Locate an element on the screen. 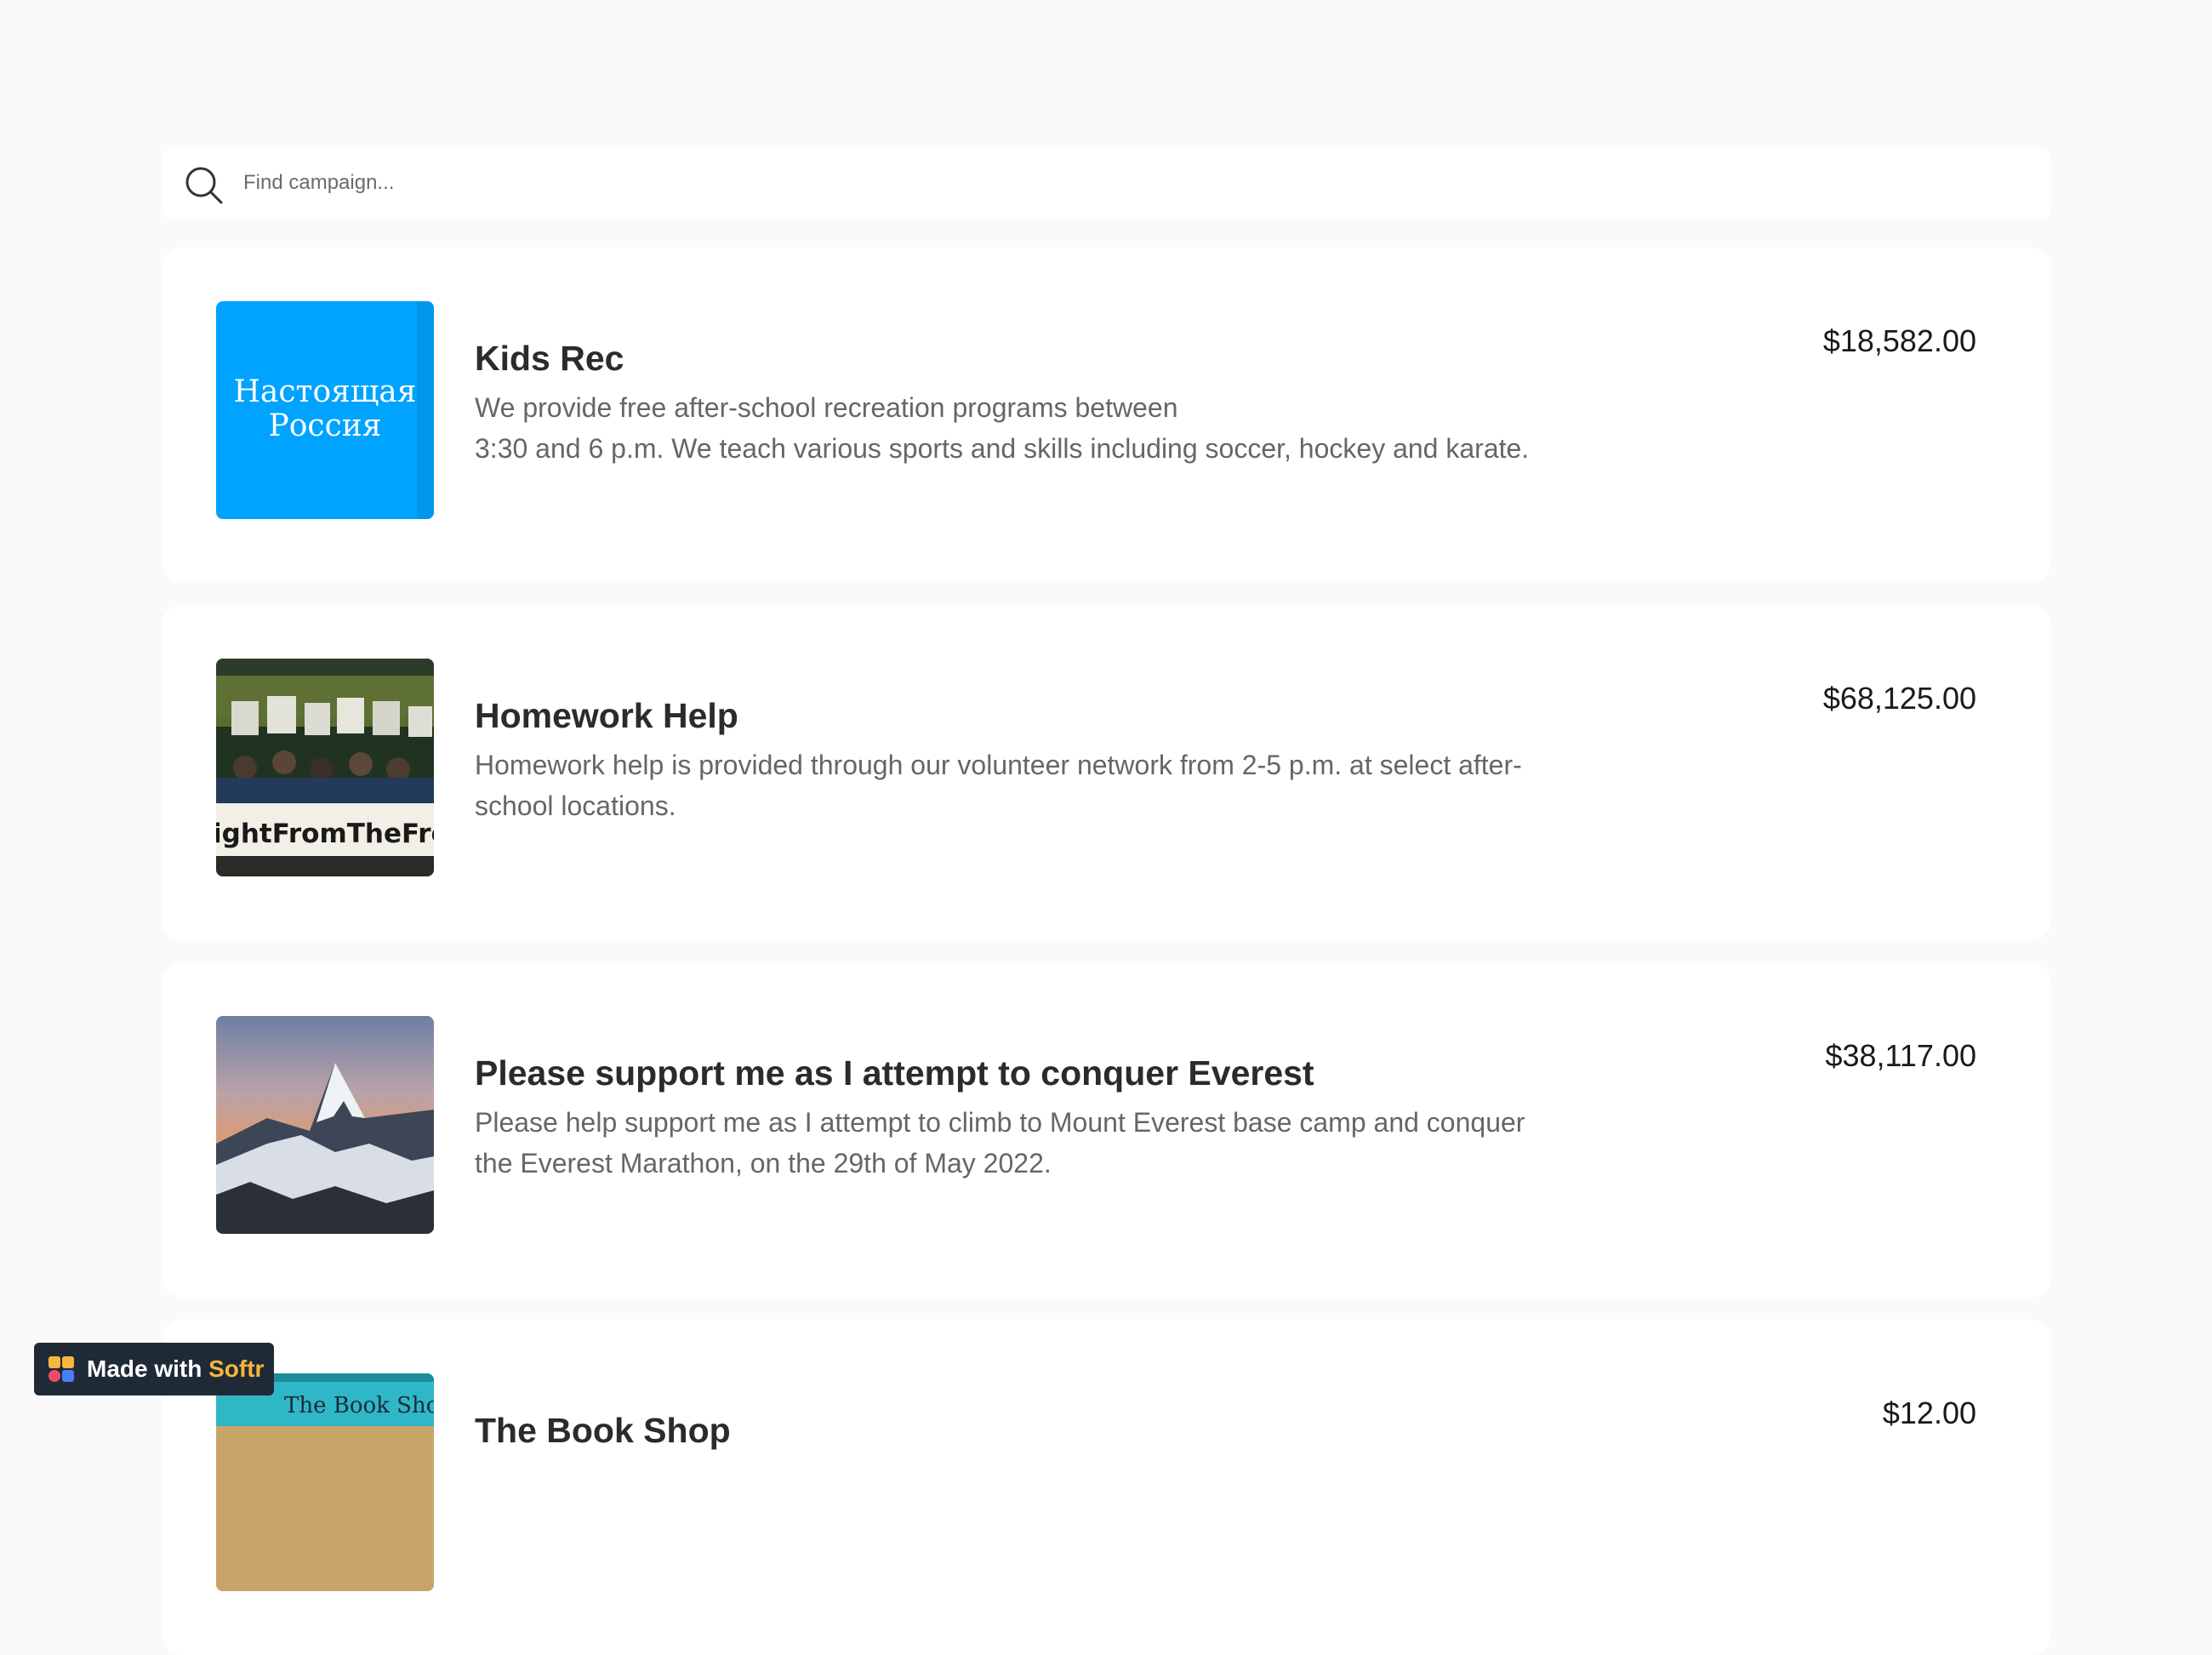 The height and width of the screenshot is (1655, 2212). campaign-title: The Book Shop is located at coordinates (603, 1431).